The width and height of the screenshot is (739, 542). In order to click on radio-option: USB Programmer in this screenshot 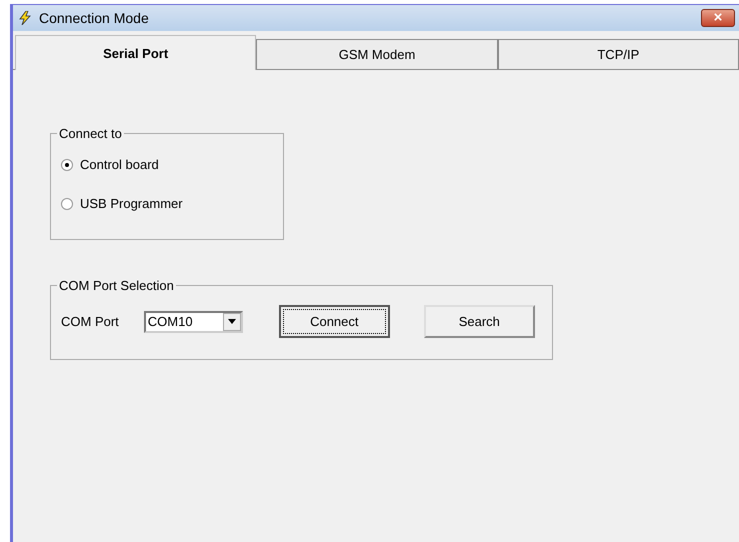, I will do `click(122, 203)`.